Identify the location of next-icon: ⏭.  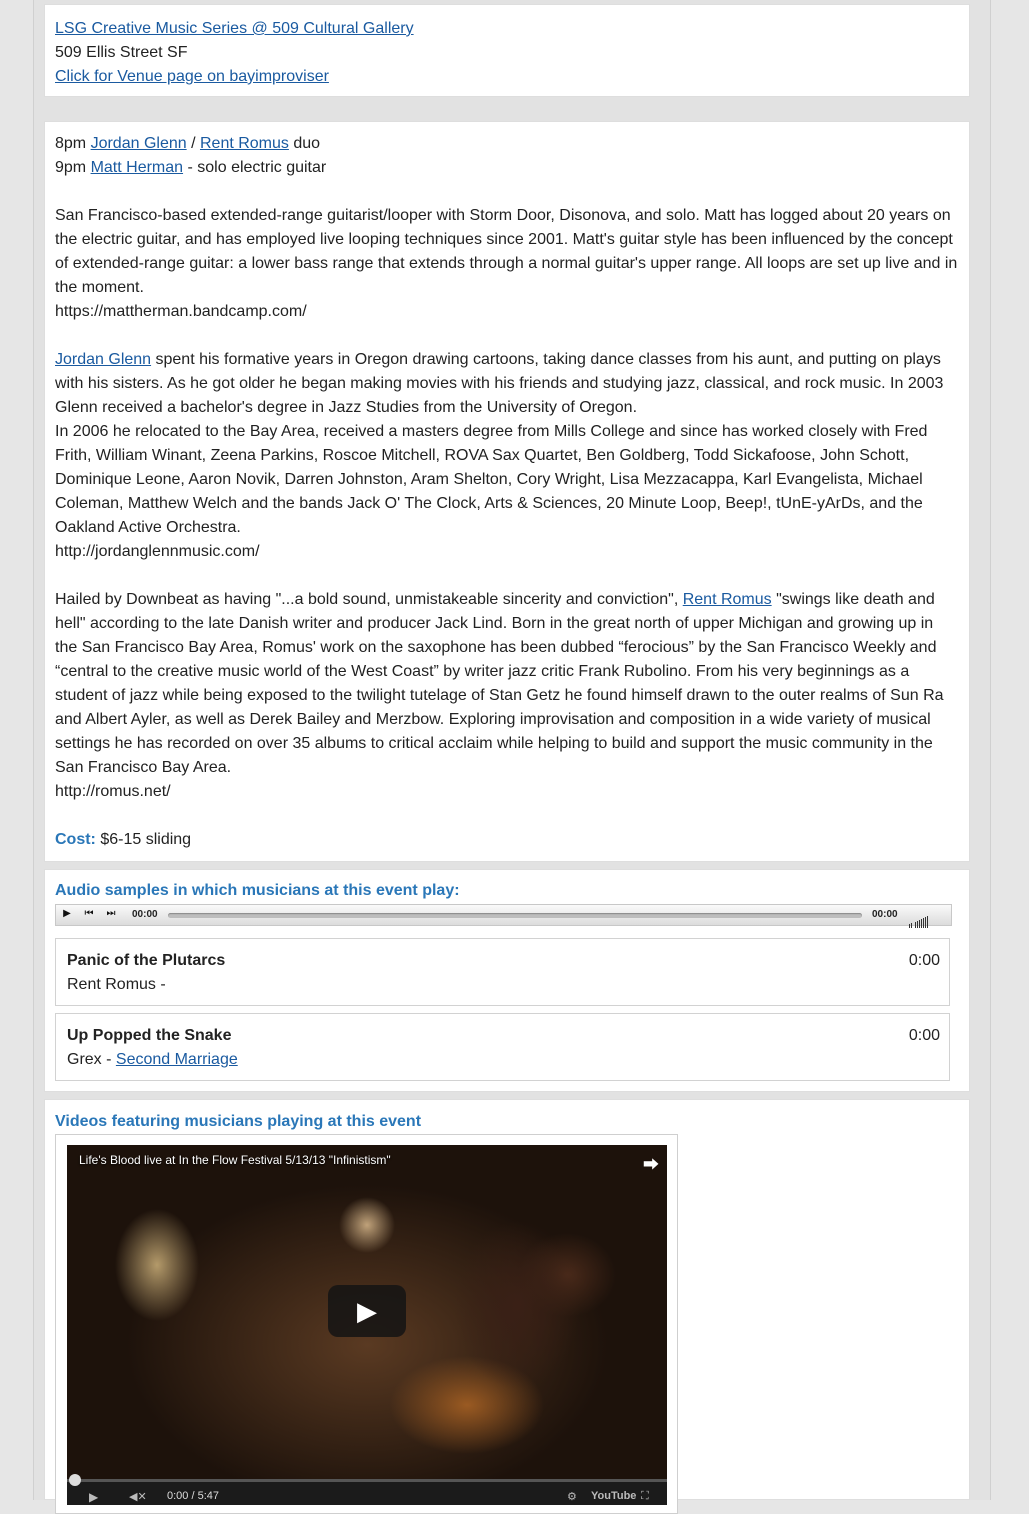
(111, 913).